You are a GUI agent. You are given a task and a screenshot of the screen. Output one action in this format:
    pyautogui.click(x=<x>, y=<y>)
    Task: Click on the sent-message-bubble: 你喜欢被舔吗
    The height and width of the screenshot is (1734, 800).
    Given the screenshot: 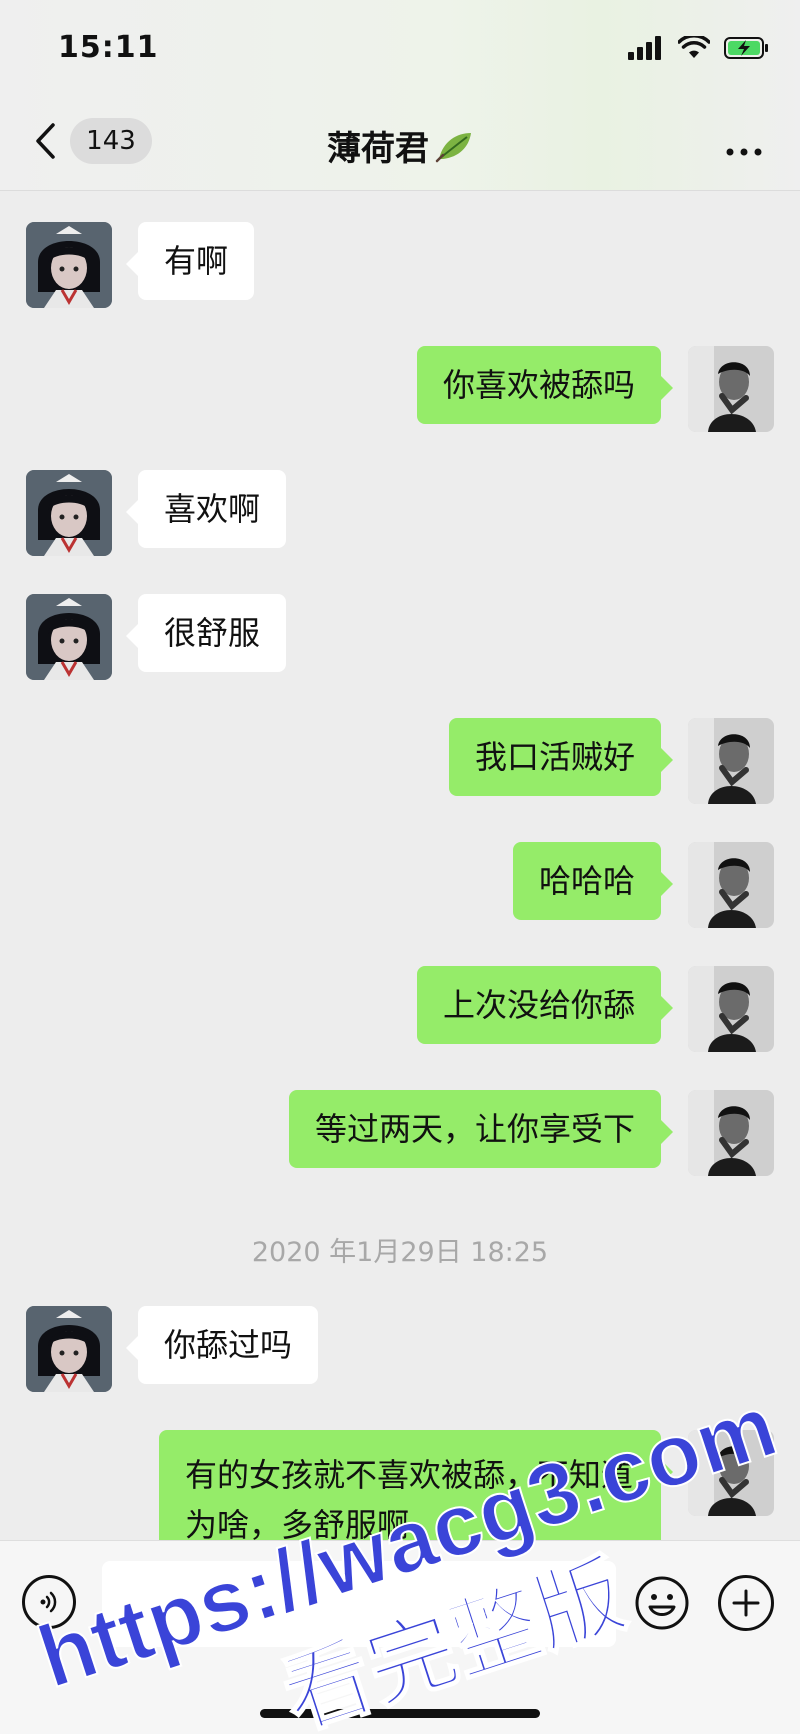 What is the action you would take?
    pyautogui.click(x=545, y=385)
    